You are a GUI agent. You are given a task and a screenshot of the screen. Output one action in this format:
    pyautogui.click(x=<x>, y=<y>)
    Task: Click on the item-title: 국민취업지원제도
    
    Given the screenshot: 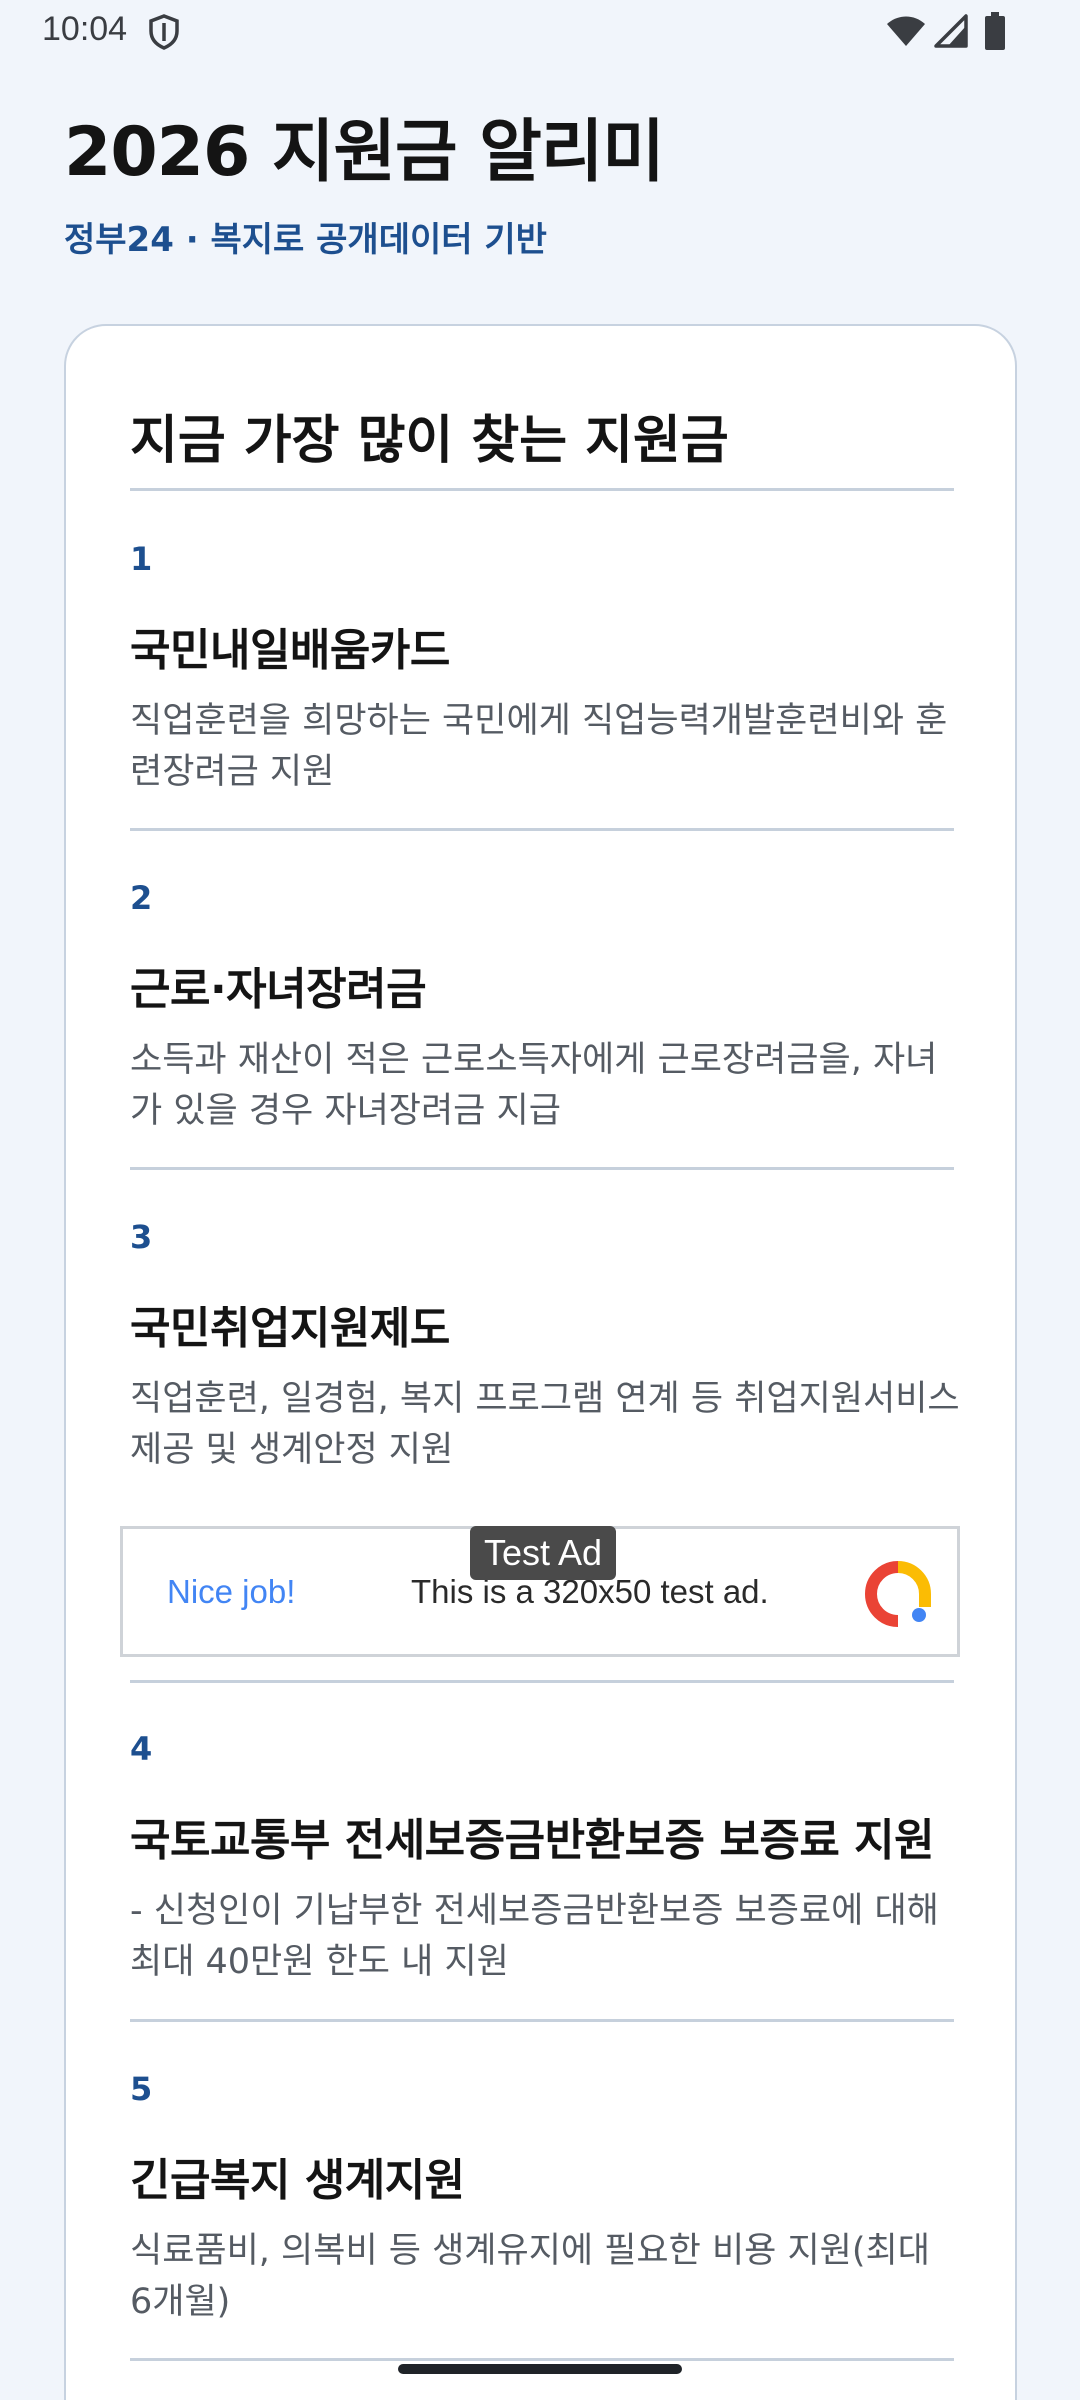 What is the action you would take?
    pyautogui.click(x=290, y=1328)
    